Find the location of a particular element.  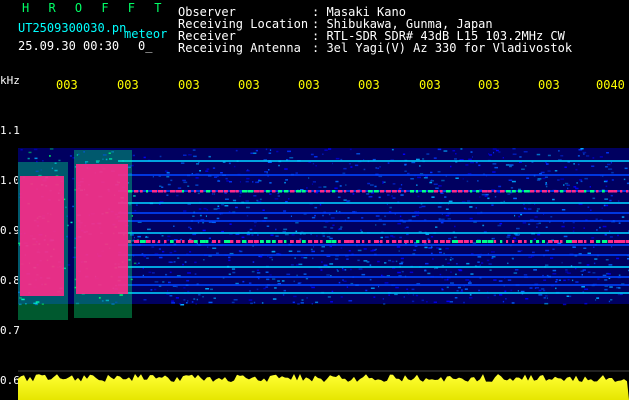

filename-label: UT2509300030.pn is located at coordinates (72, 28).